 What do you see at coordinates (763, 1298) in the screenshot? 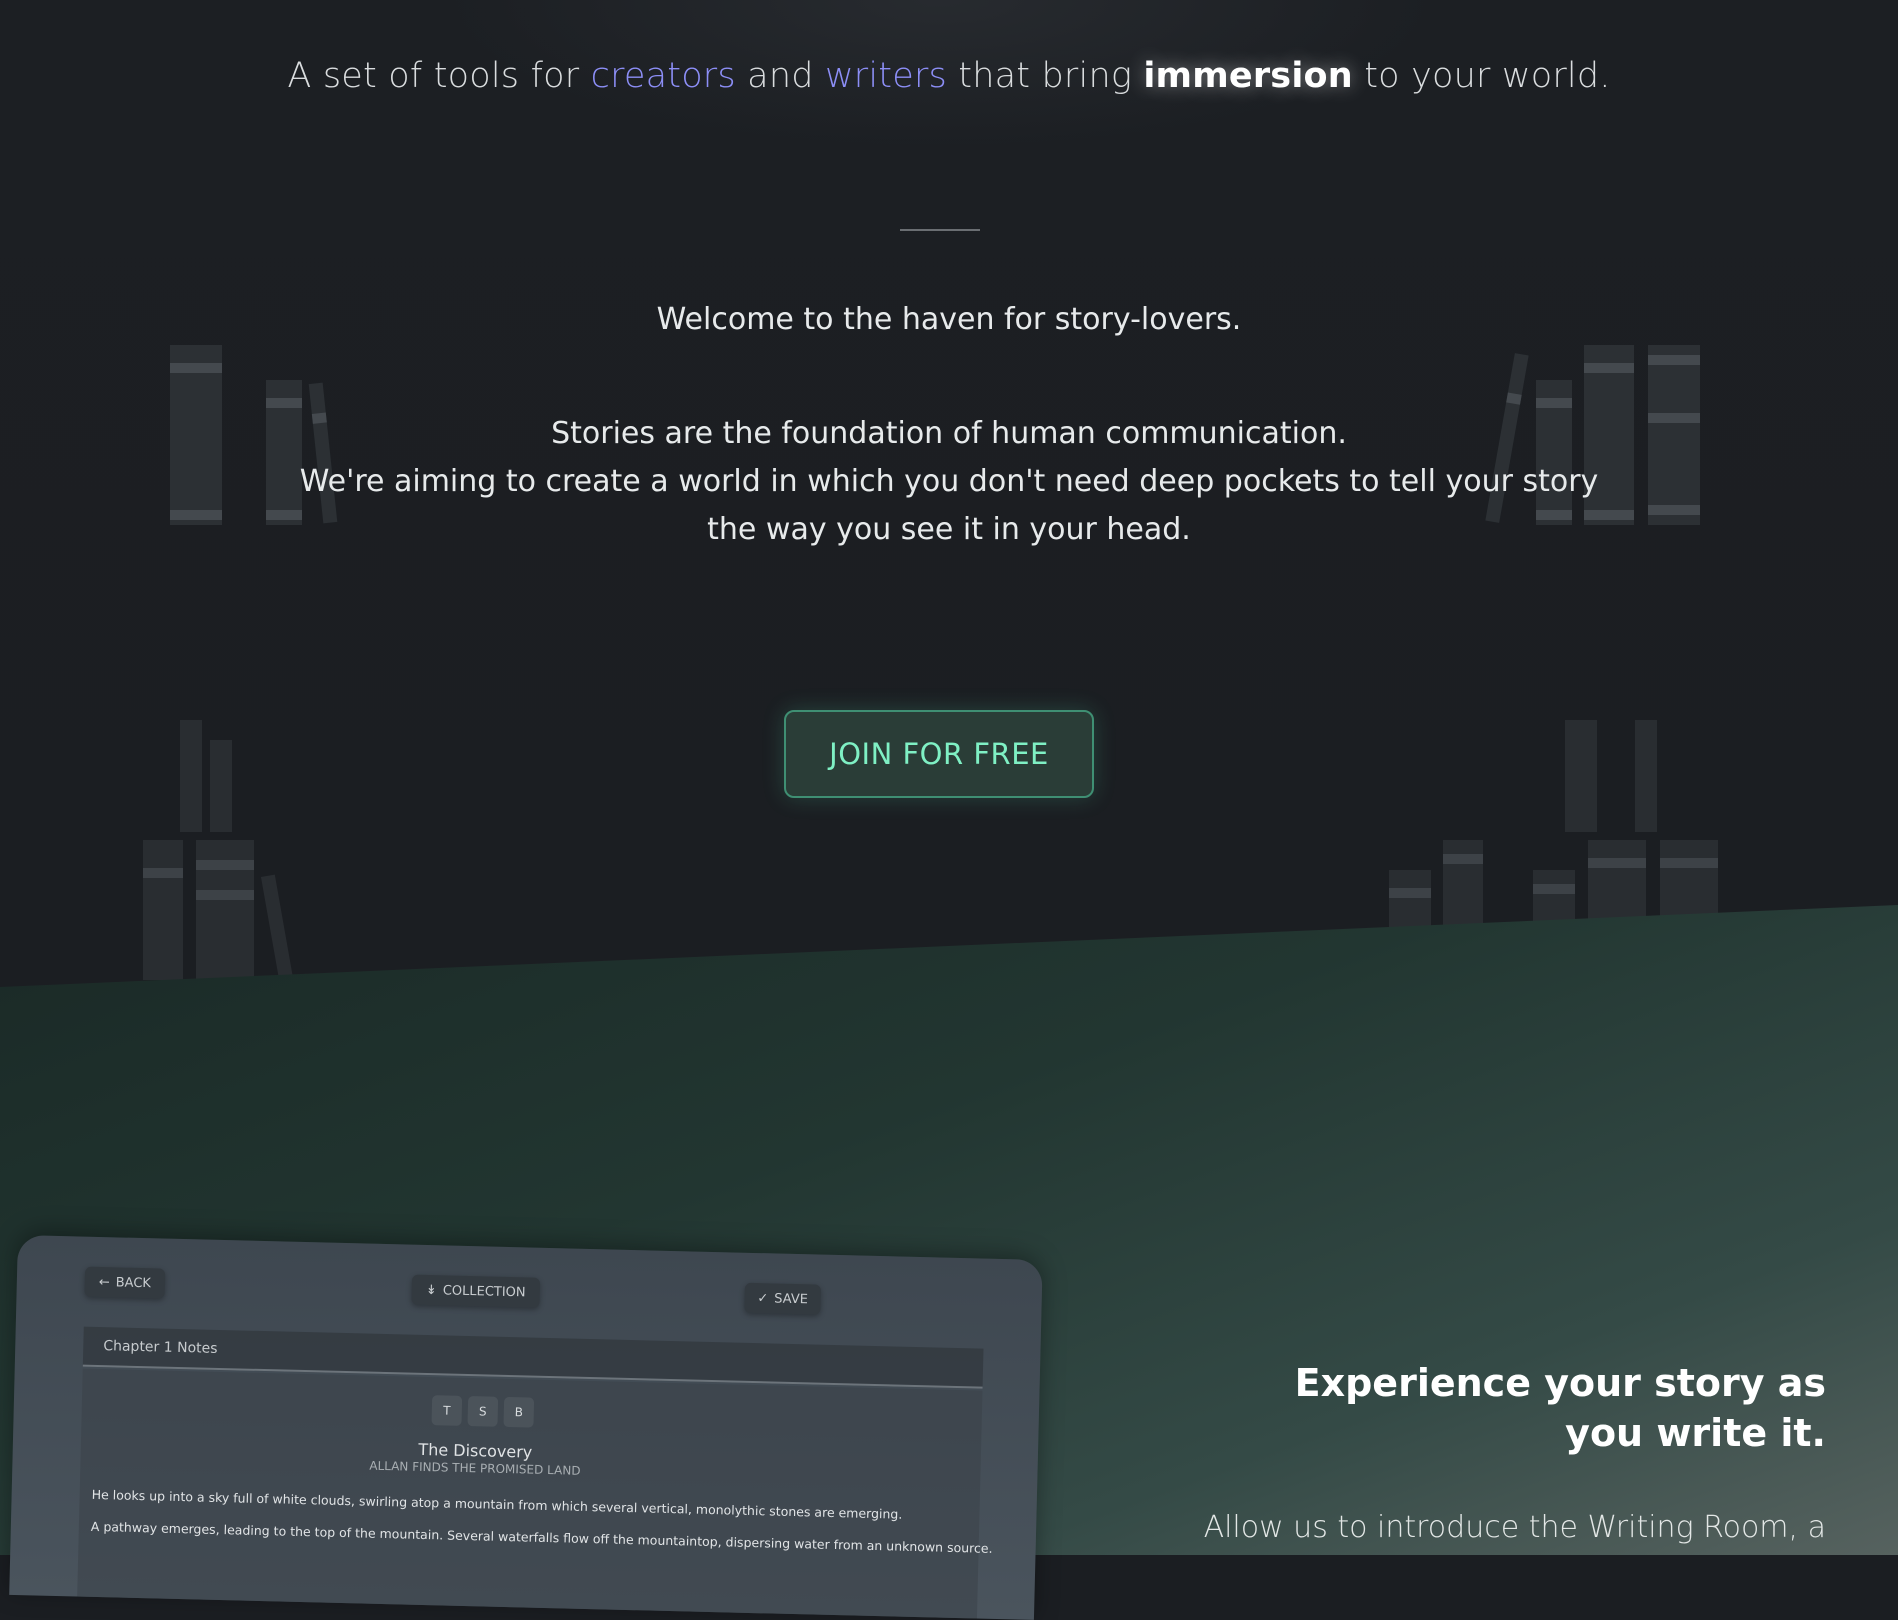
I see `check-icon: ✓` at bounding box center [763, 1298].